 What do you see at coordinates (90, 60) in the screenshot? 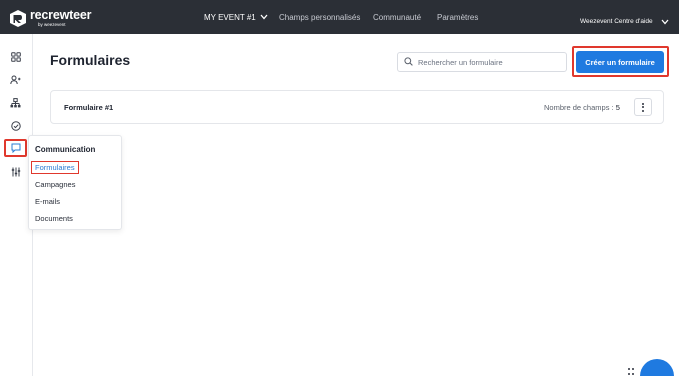
I see `page-title: Formulaires` at bounding box center [90, 60].